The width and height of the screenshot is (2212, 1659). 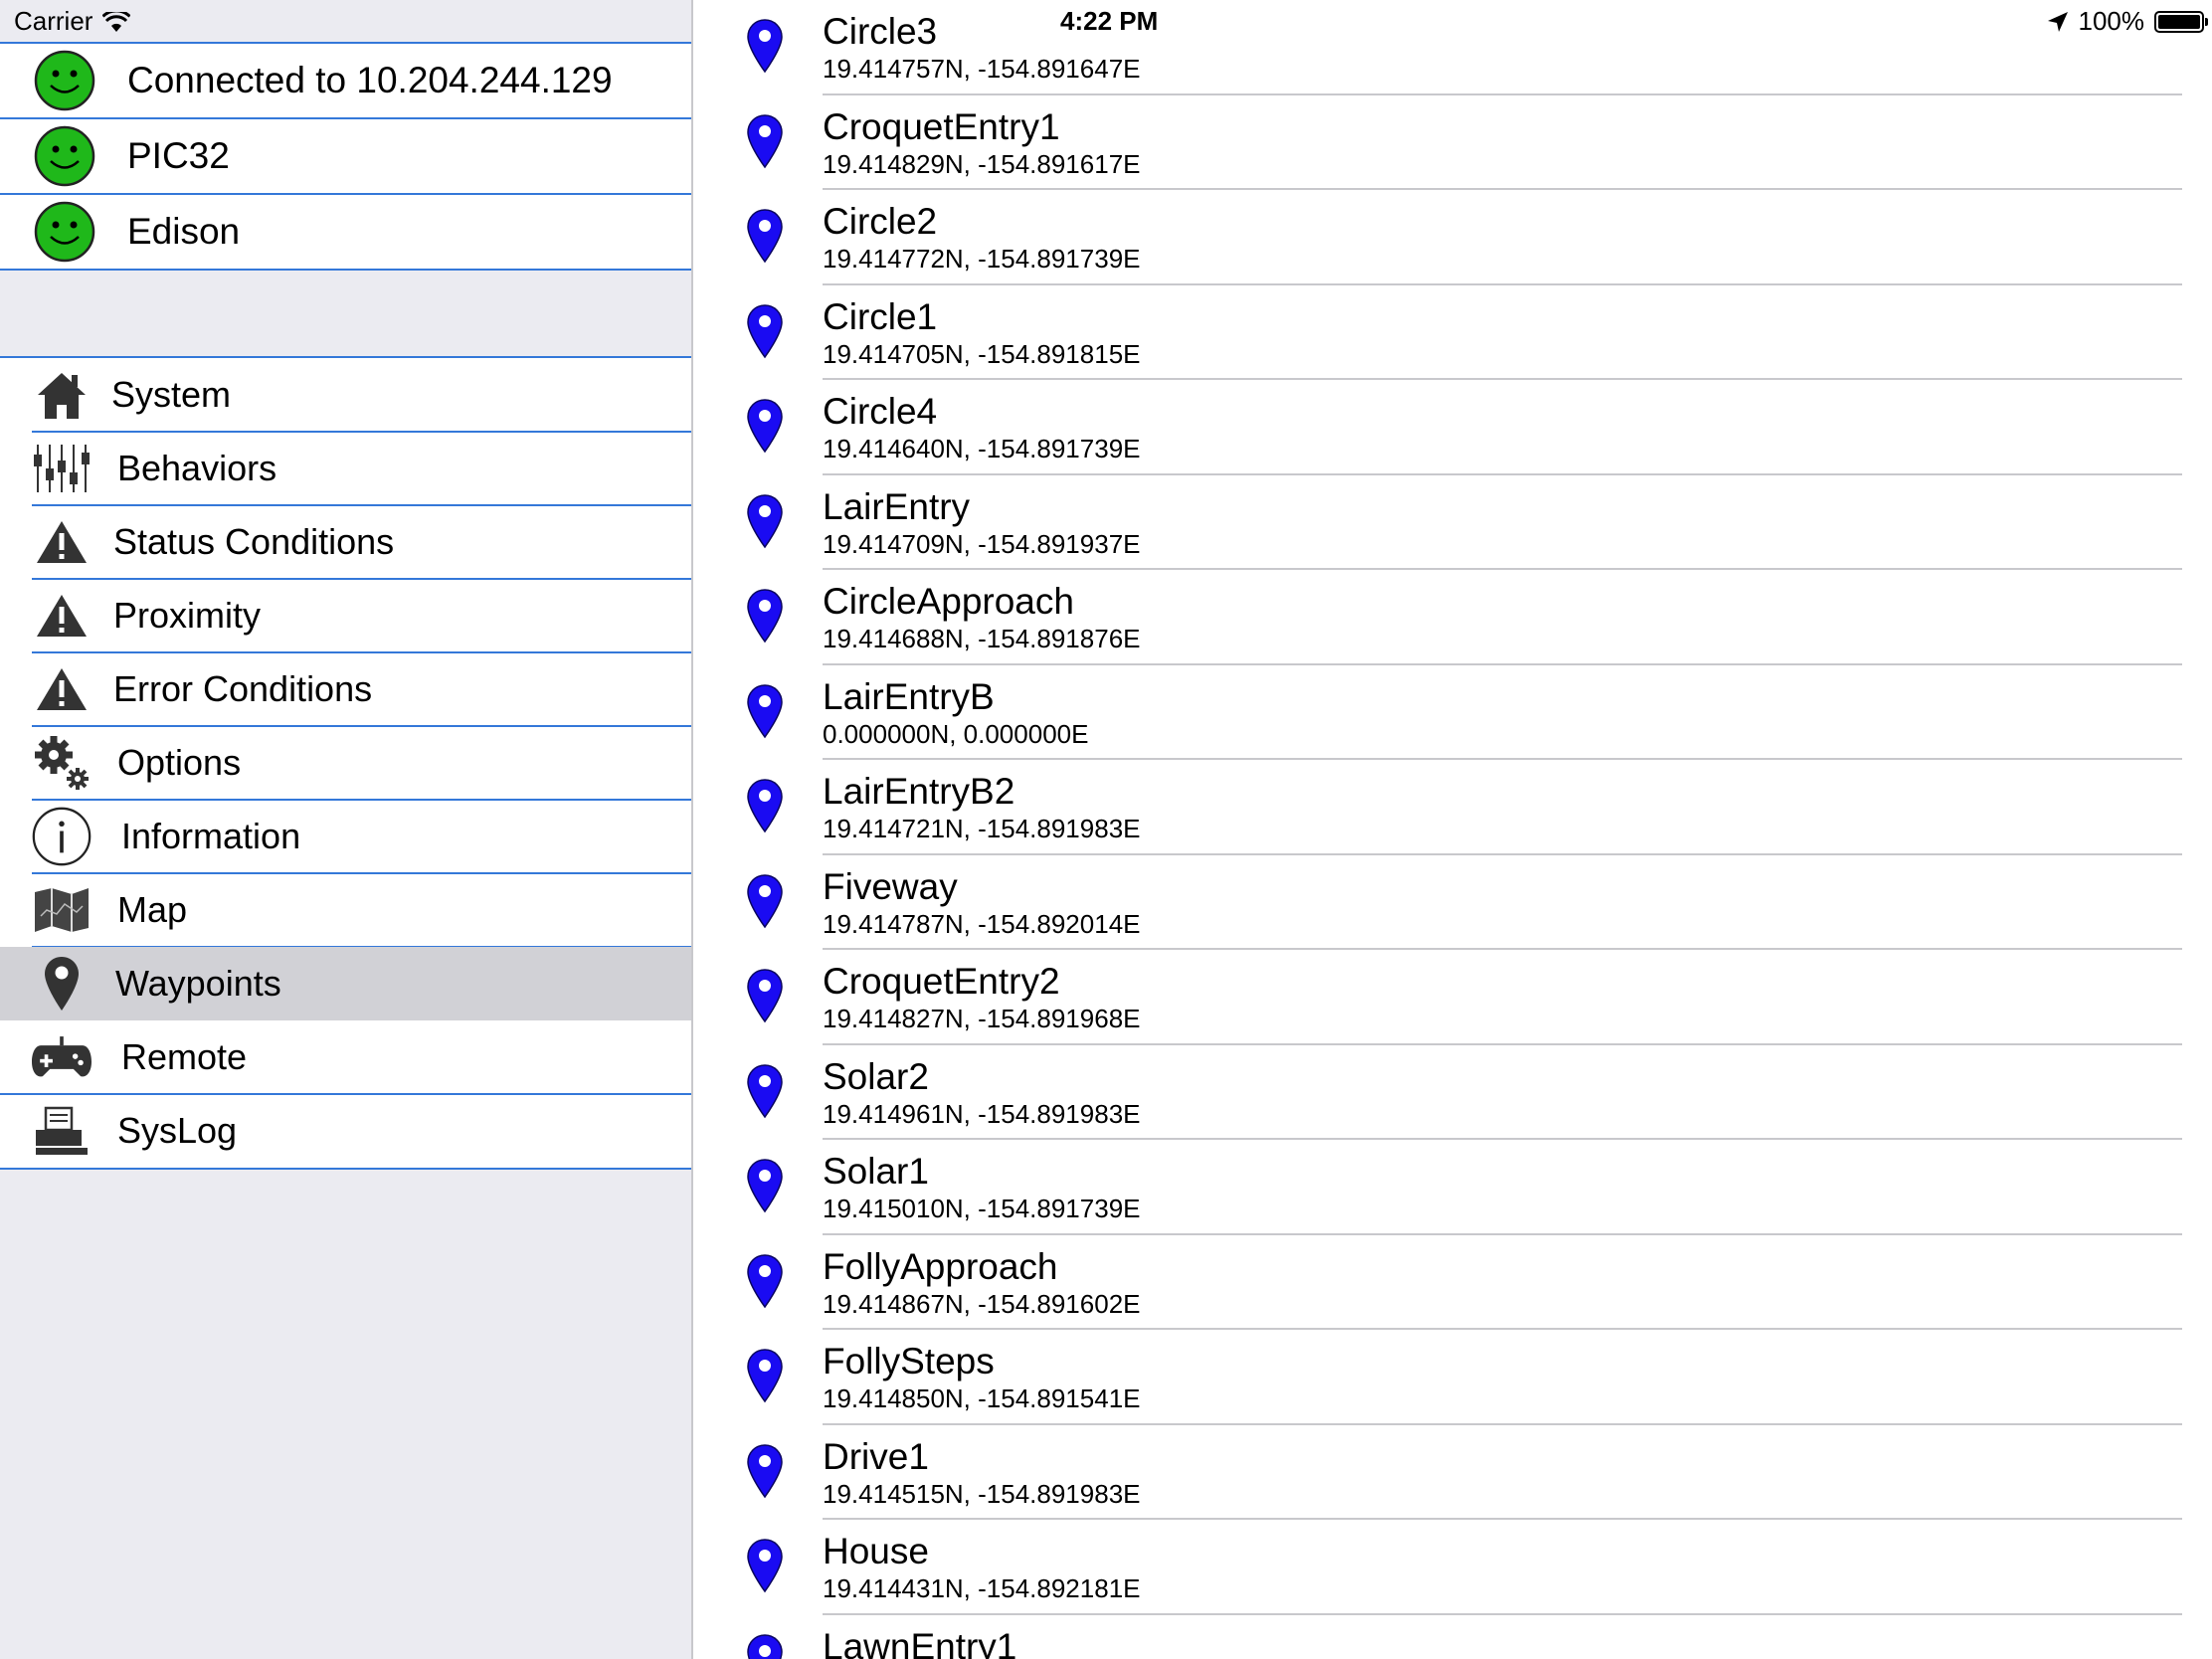 I want to click on waypoint-row: CroquetEntry2 19.414827N, -154.891968E, so click(x=1452, y=997).